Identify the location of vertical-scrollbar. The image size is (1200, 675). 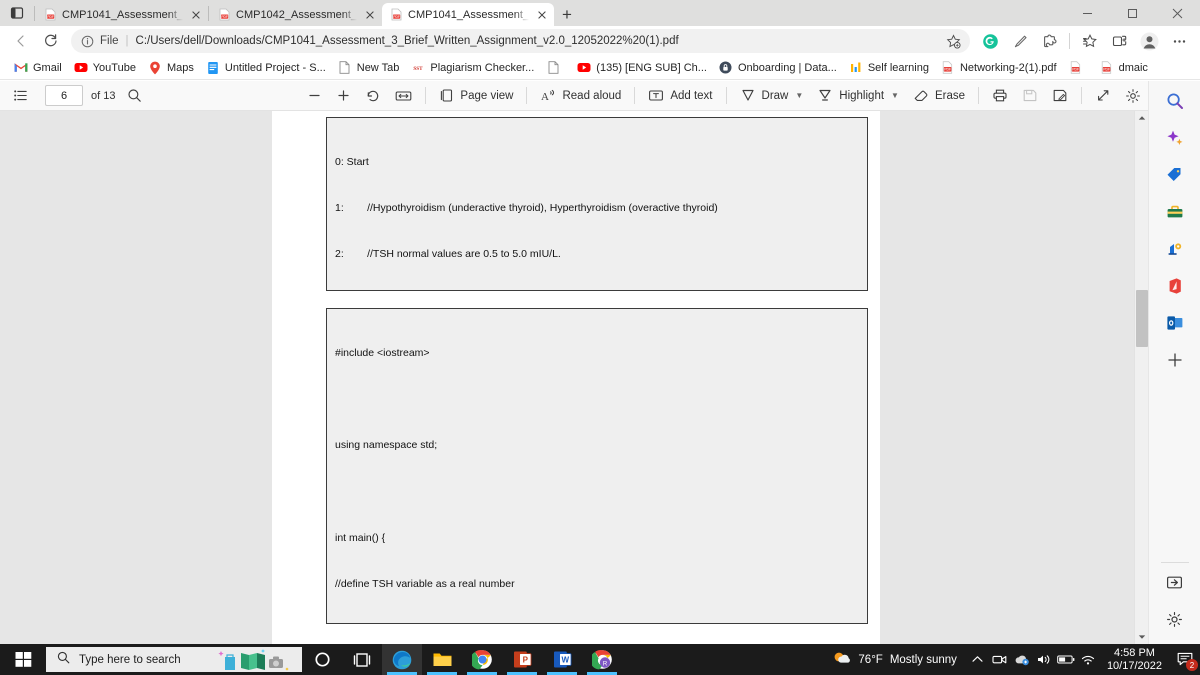
(1141, 377).